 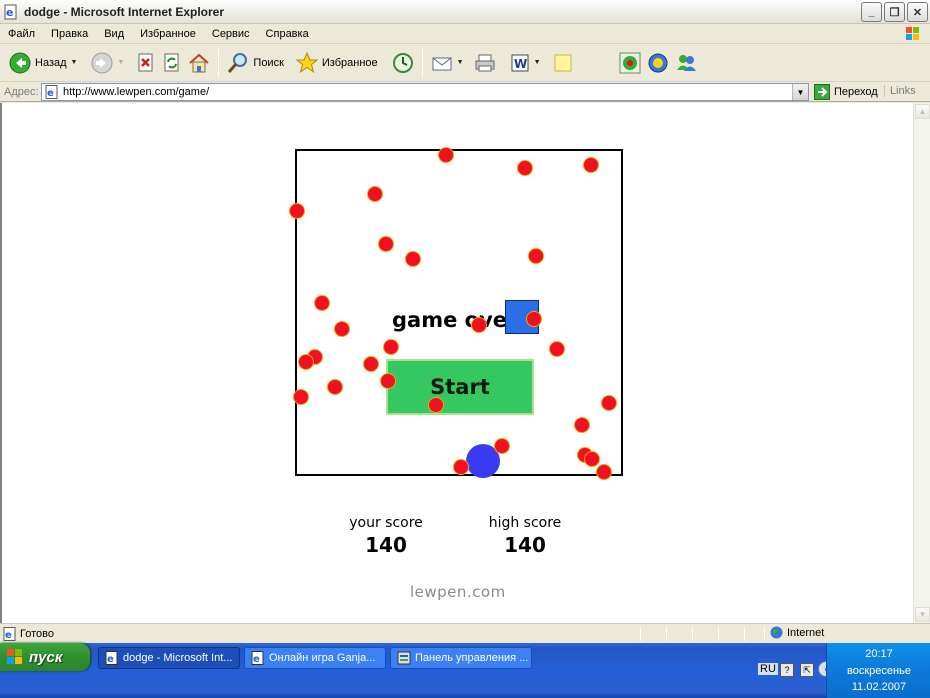 I want to click on forward-arrow-icon, so click(x=102, y=62).